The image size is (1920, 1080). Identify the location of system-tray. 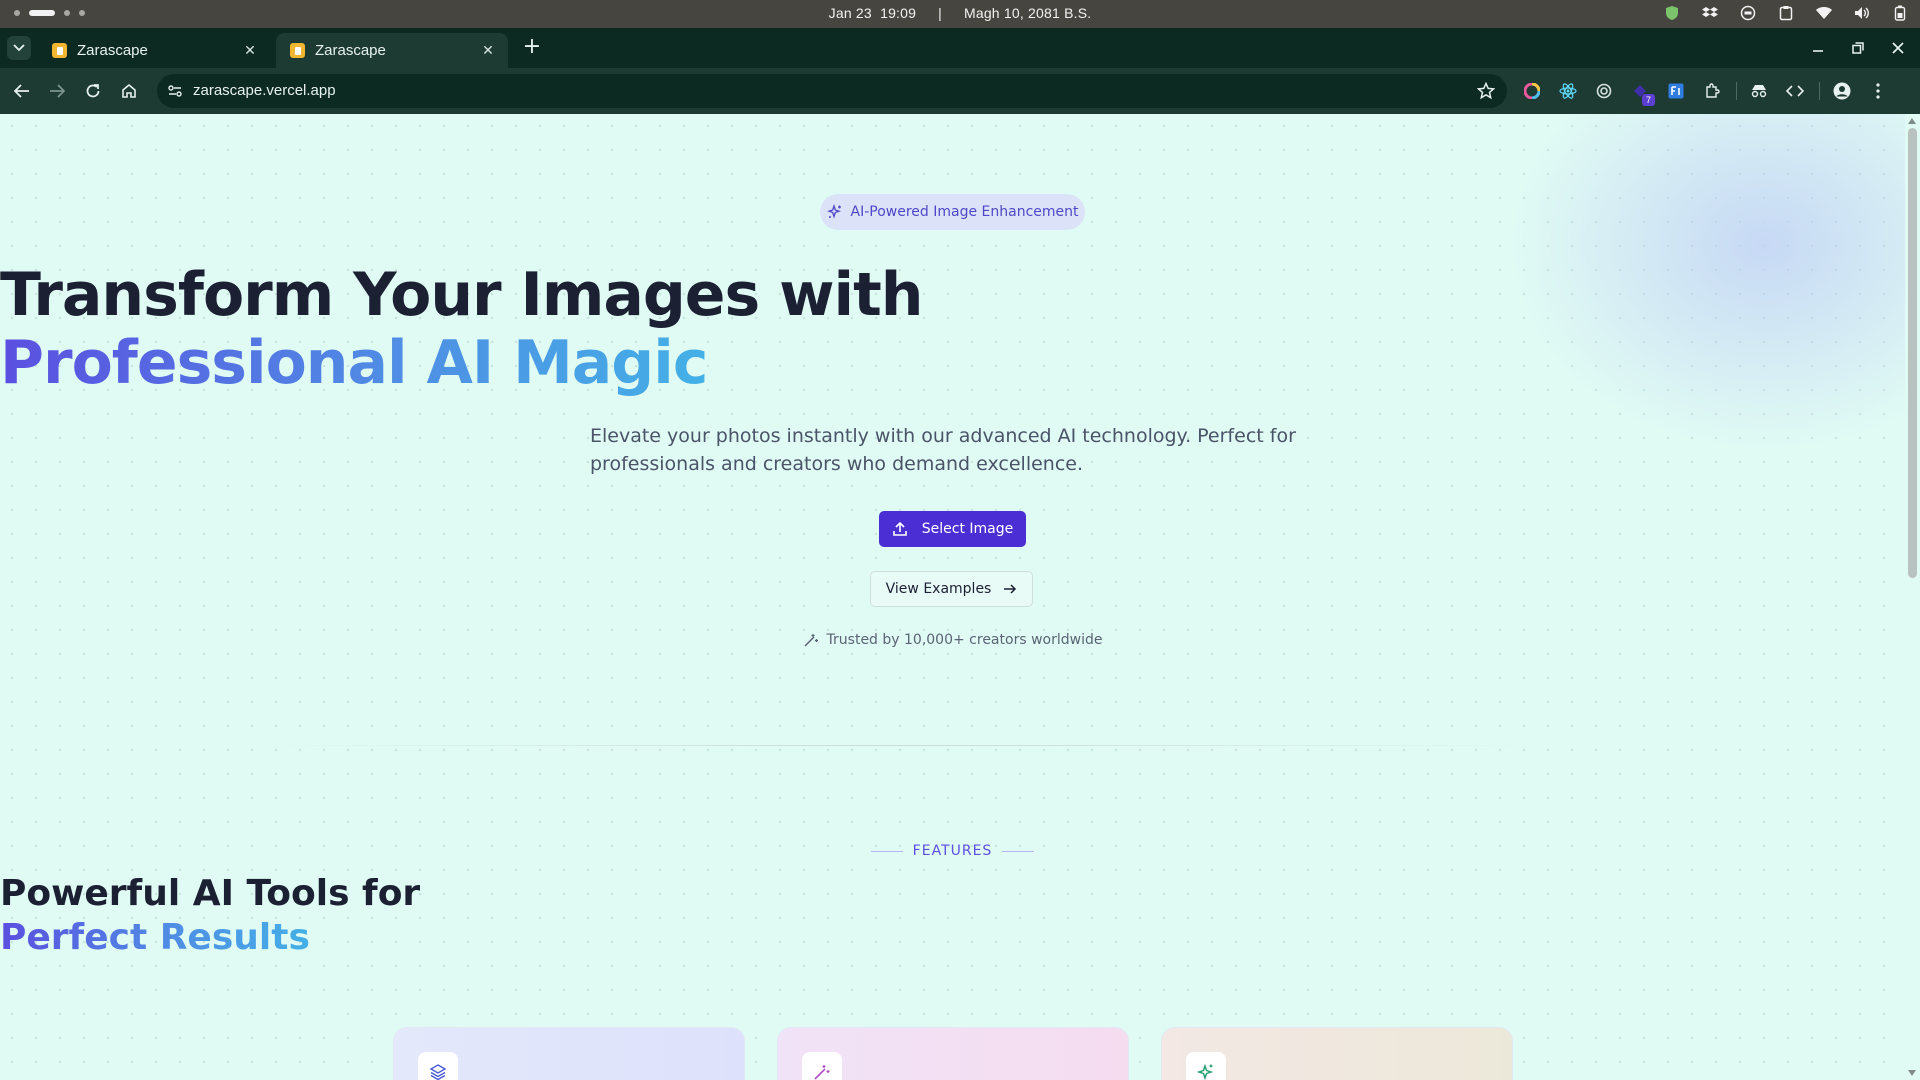
(1786, 13).